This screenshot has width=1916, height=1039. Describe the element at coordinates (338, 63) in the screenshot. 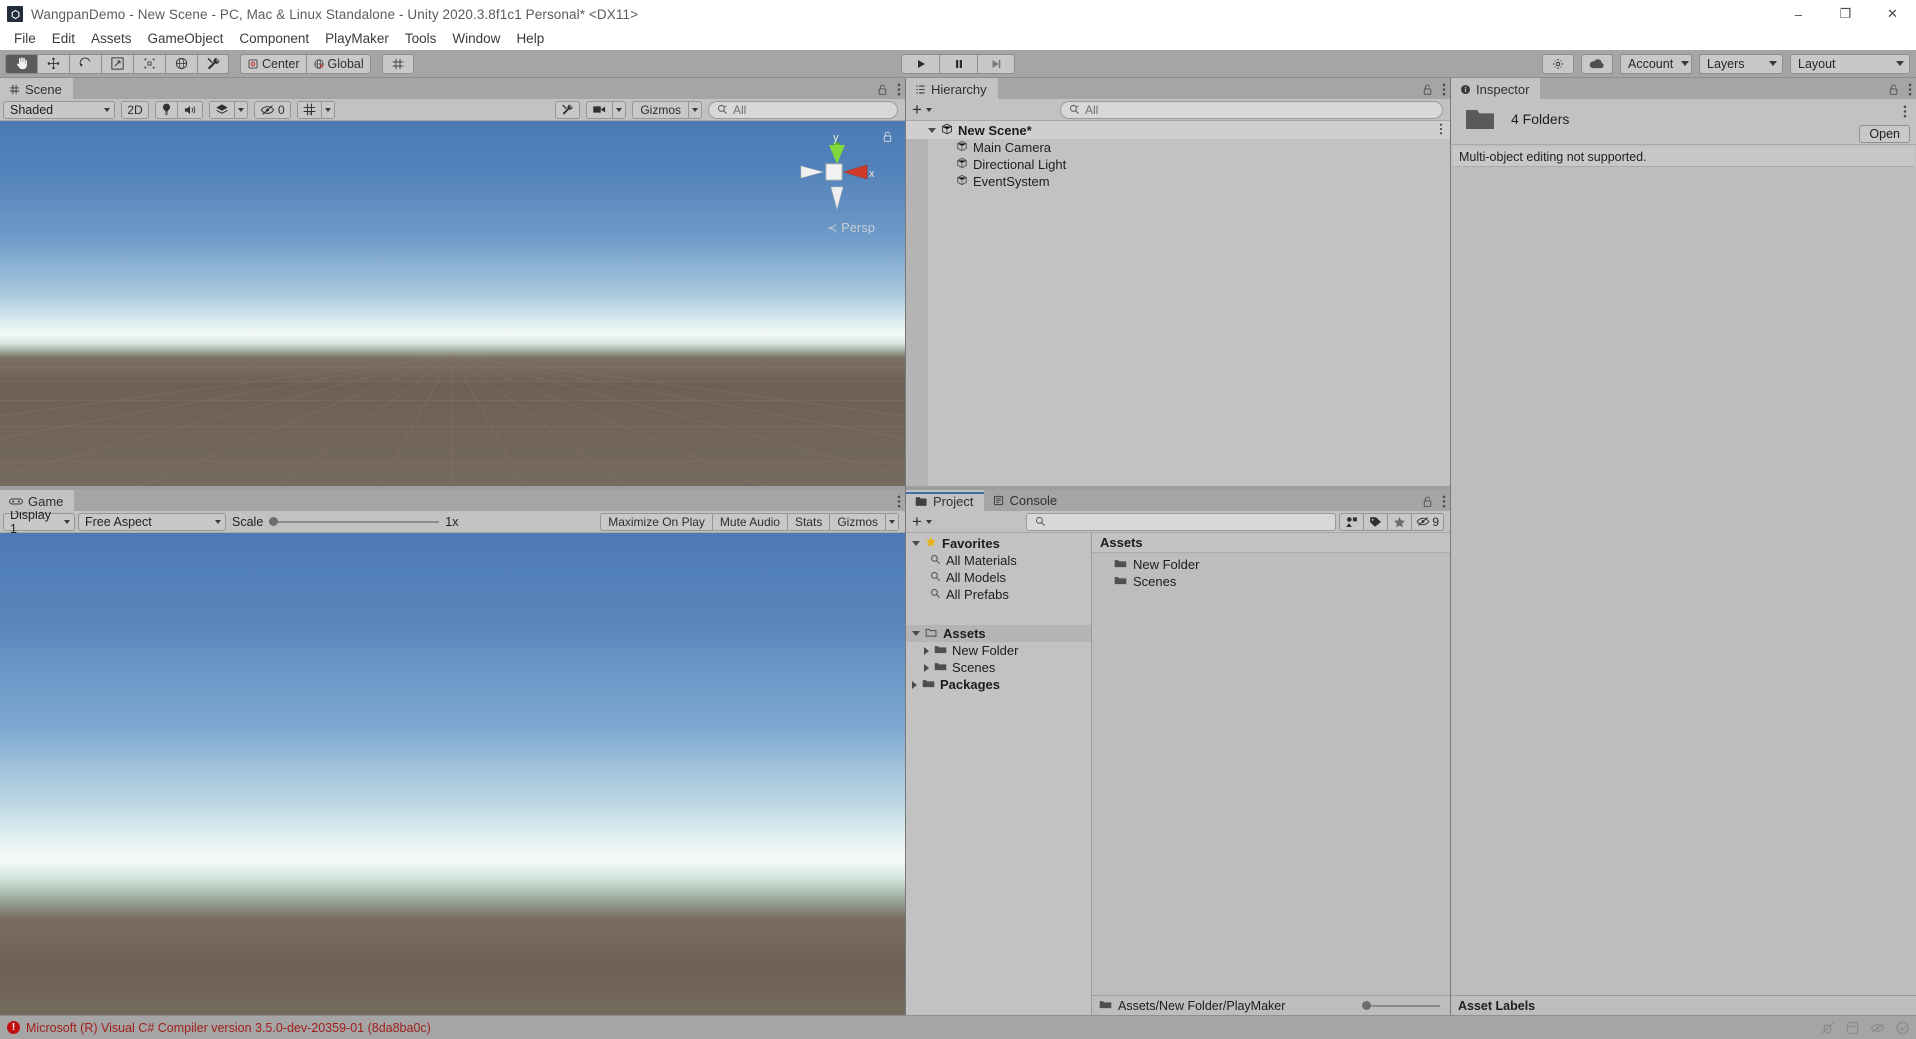

I see `handle-space-button: Global` at that location.